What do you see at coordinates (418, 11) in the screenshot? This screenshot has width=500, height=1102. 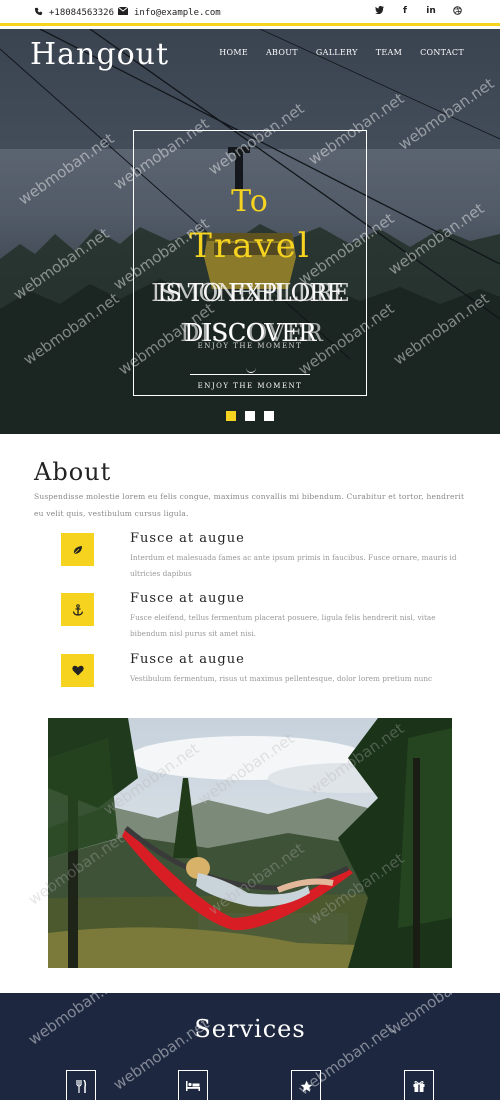 I see `social-links: f in` at bounding box center [418, 11].